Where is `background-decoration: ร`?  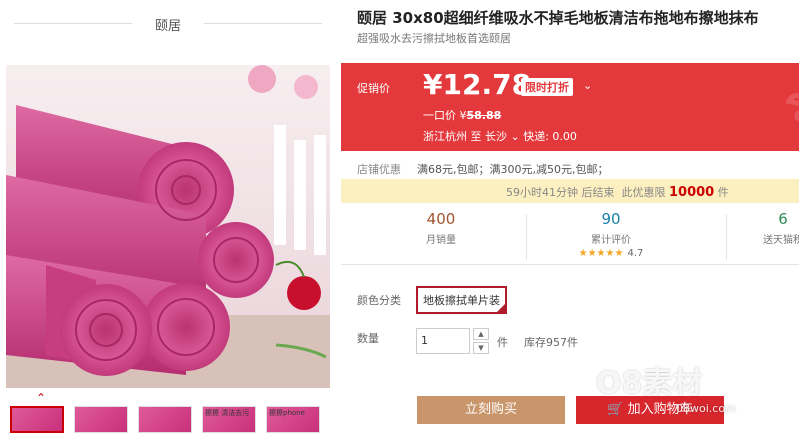 background-decoration: ร is located at coordinates (791, 104).